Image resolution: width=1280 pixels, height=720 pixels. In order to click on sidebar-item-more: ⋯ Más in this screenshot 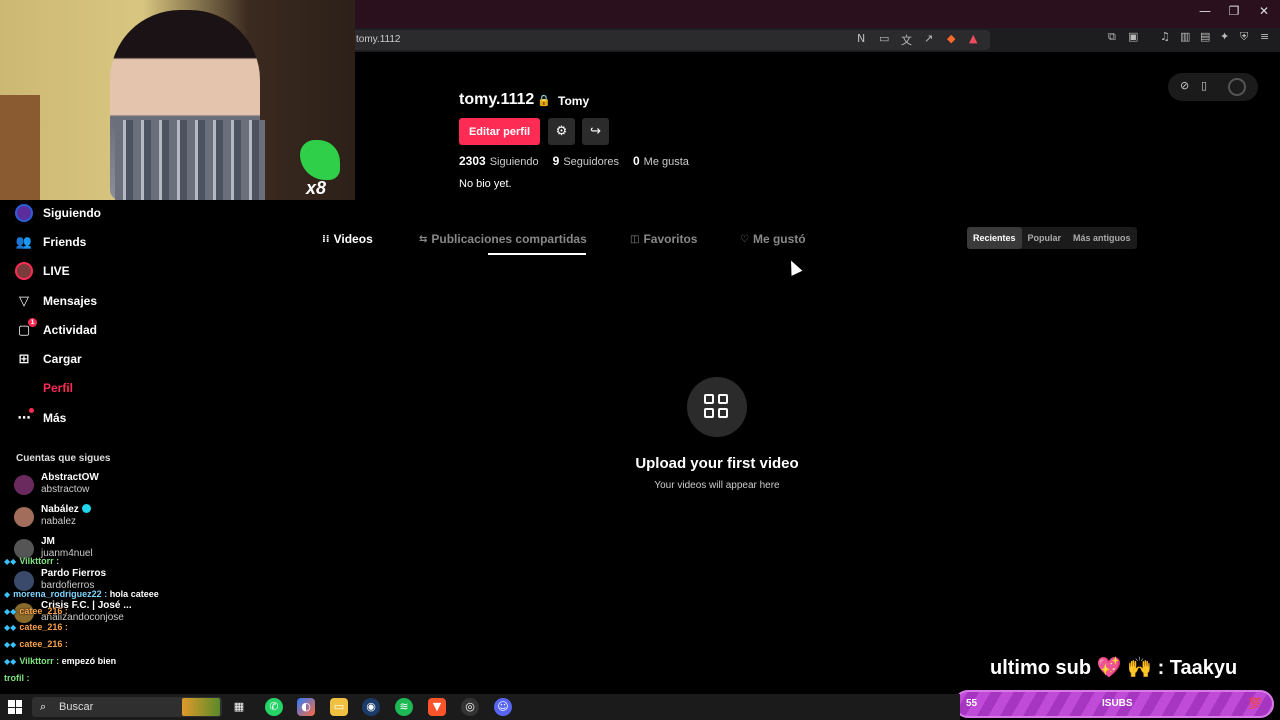, I will do `click(40, 418)`.